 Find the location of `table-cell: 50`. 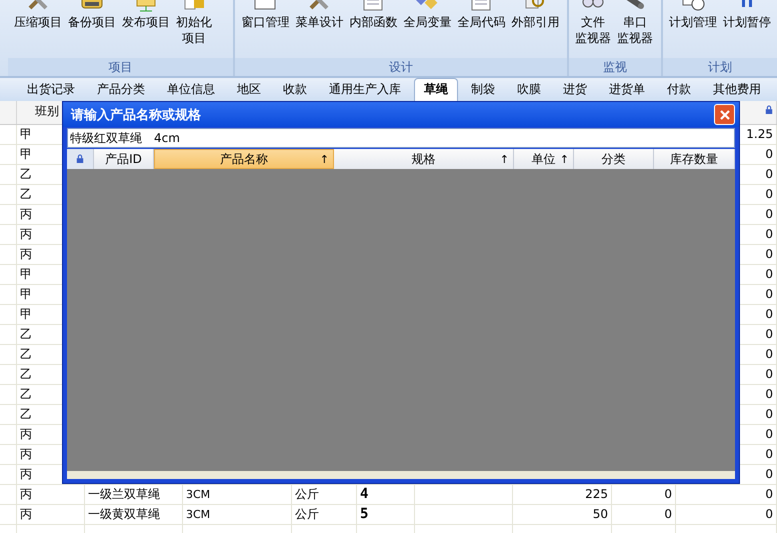

table-cell: 50 is located at coordinates (562, 514).